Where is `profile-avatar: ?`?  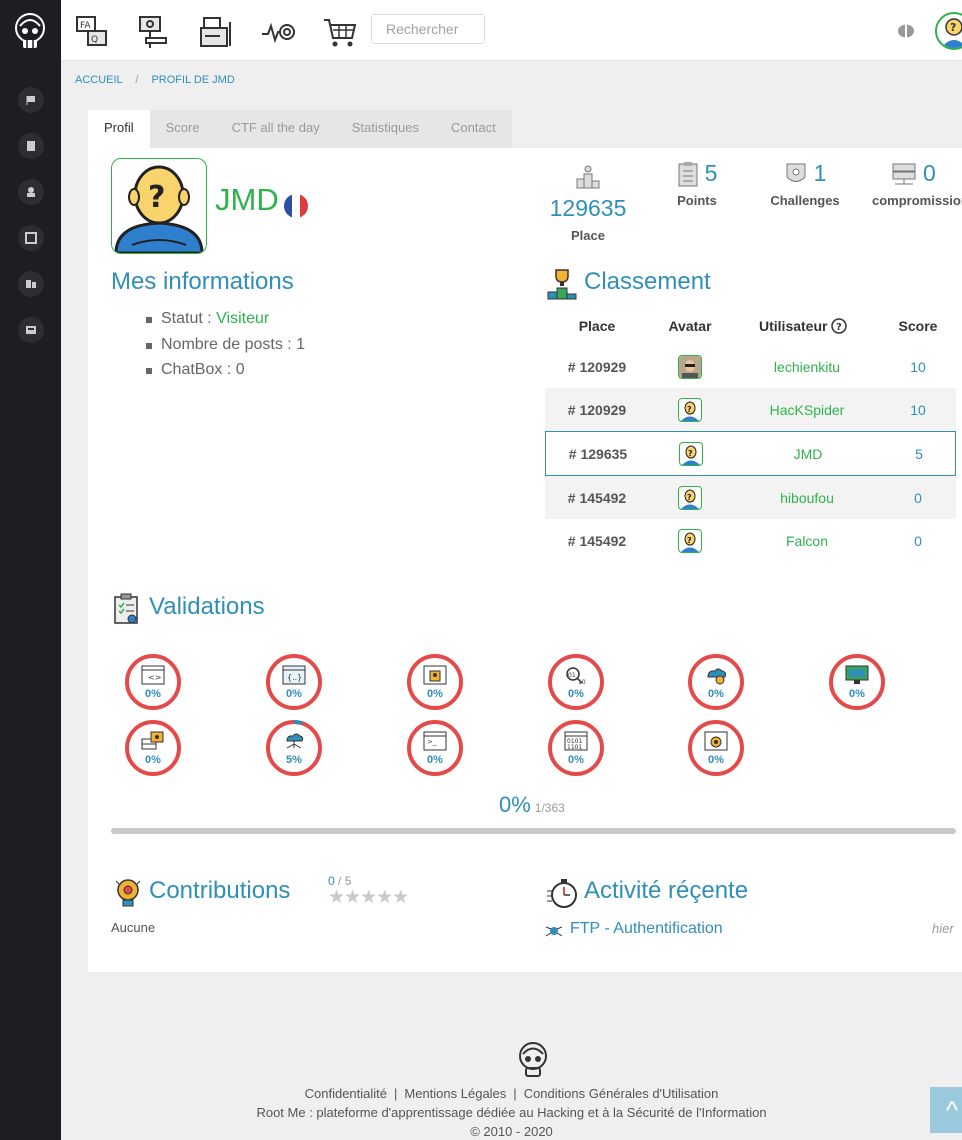
profile-avatar: ? is located at coordinates (159, 206).